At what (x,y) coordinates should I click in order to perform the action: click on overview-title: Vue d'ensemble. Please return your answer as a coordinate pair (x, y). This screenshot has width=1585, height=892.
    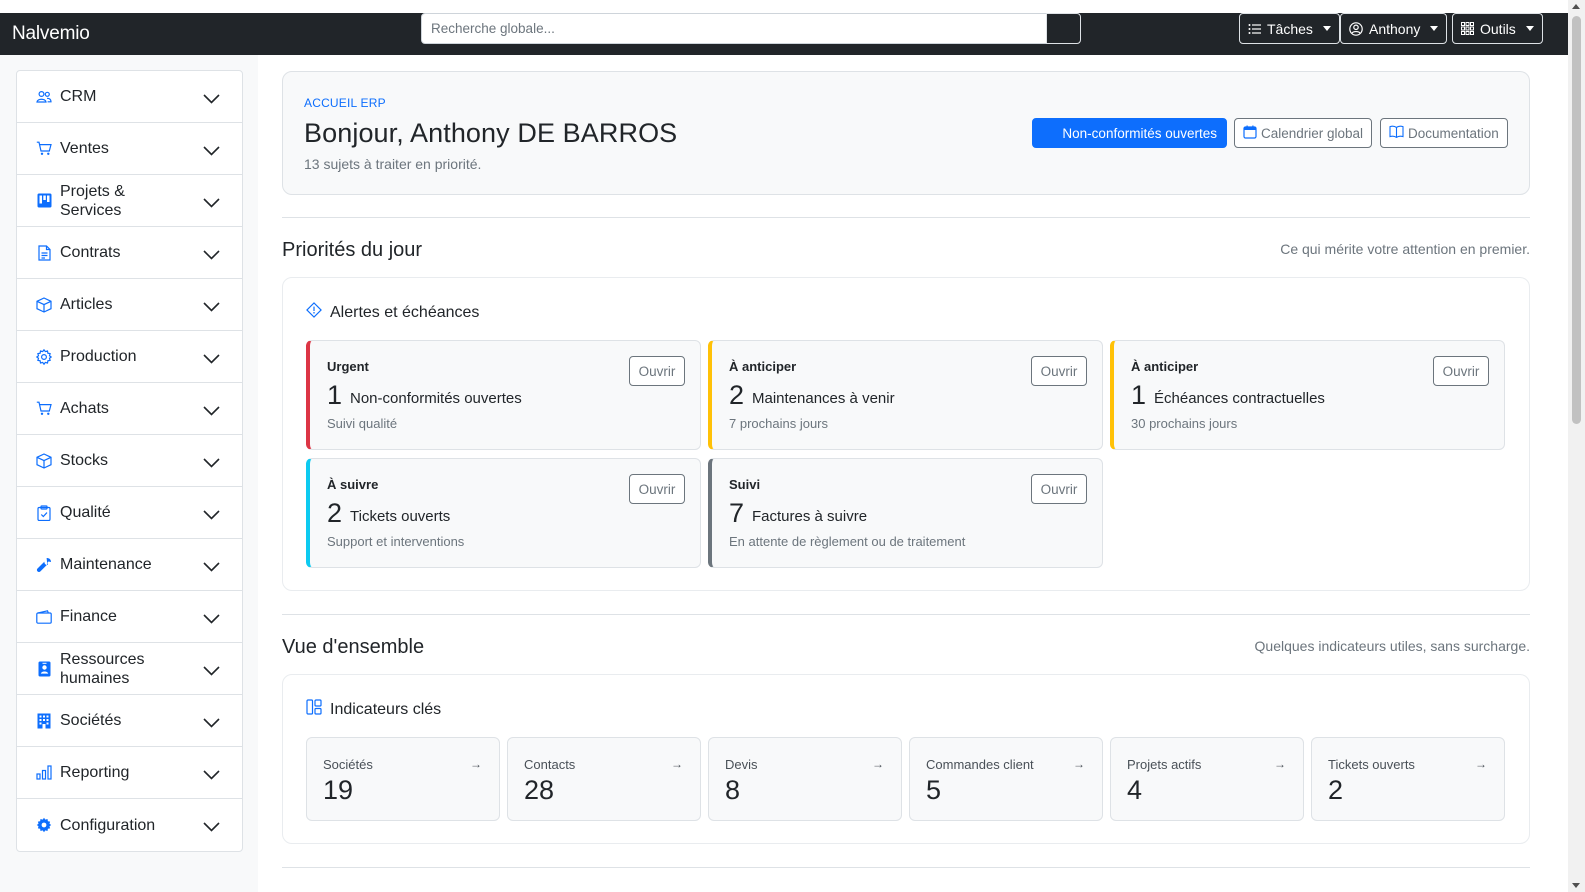
    Looking at the image, I should click on (353, 647).